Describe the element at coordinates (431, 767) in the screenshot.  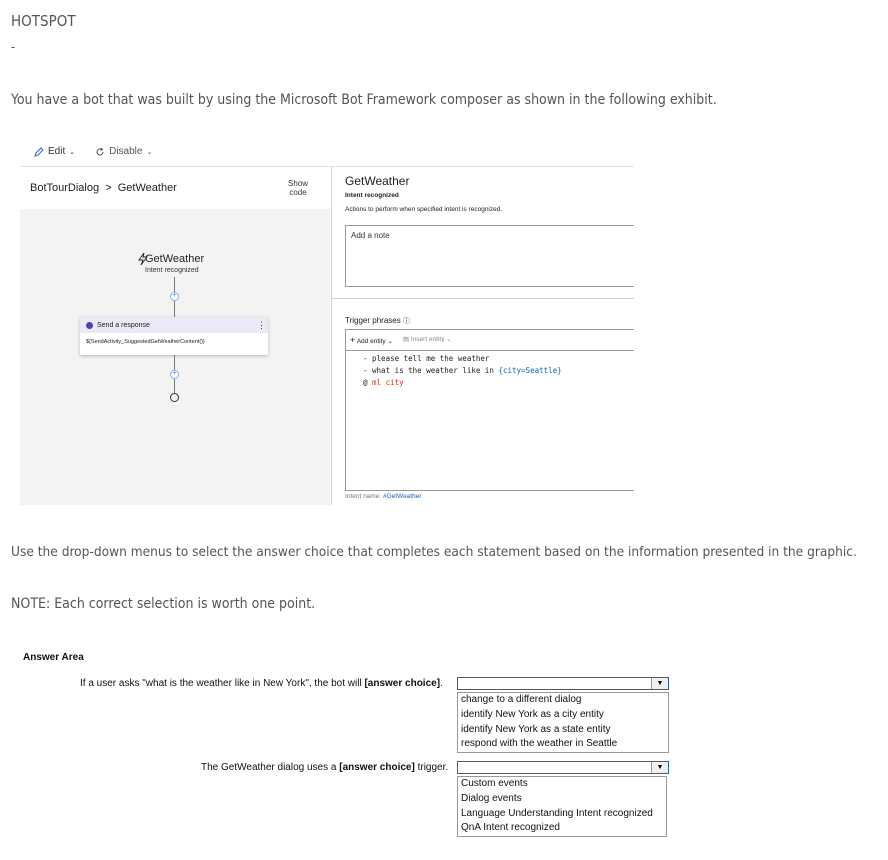
I see `statement-2-suffix: trigger.` at that location.